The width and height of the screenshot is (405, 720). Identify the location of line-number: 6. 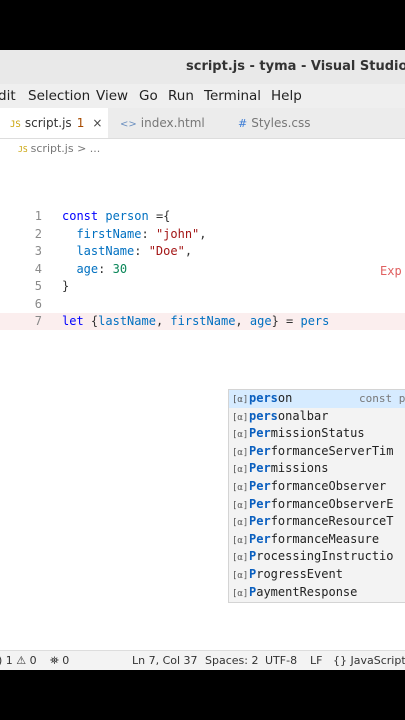
(38, 303).